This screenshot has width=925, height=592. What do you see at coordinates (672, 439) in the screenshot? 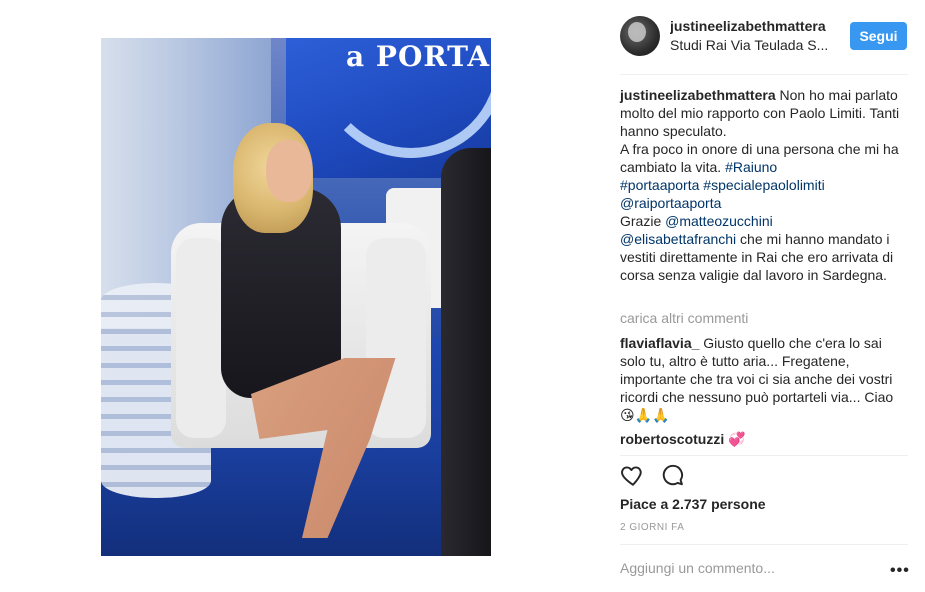
I see `comment-author: robertoscotuzzi` at bounding box center [672, 439].